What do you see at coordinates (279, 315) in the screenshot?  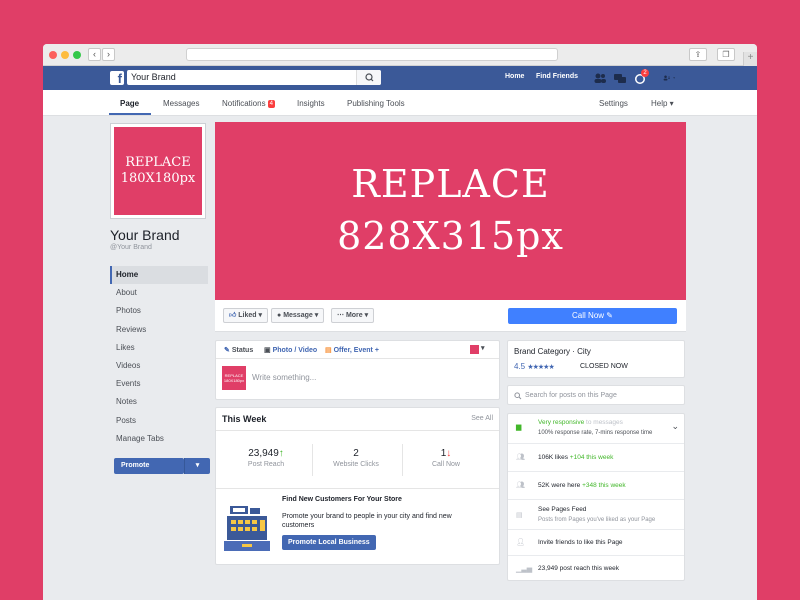 I see `message-icon: ●` at bounding box center [279, 315].